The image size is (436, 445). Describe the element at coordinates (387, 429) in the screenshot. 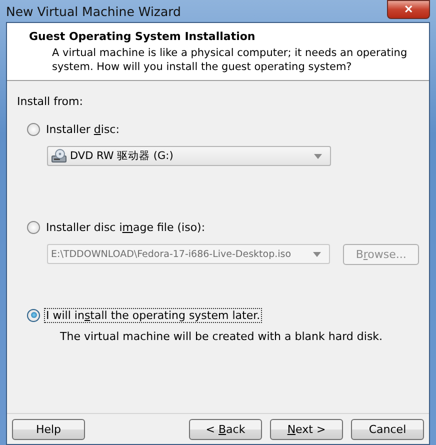

I see `cancel-button: Cancel` at that location.